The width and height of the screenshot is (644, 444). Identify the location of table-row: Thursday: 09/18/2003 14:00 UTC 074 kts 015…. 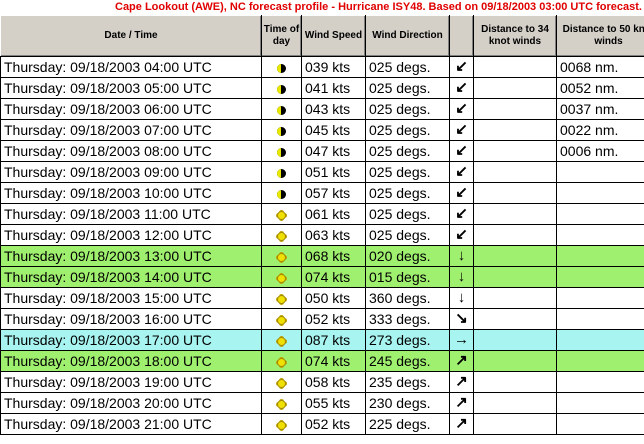
(322, 277).